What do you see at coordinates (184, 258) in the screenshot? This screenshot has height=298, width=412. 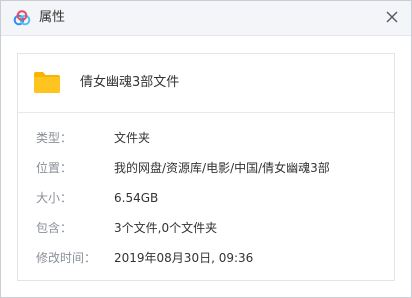 I see `property-value: 2019年08月30日, 09:36` at bounding box center [184, 258].